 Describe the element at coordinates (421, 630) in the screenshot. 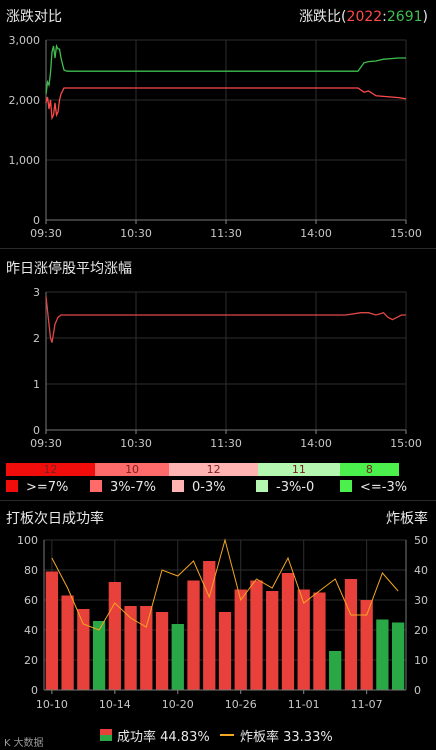

I see `zha-y-tick-label: 20` at that location.